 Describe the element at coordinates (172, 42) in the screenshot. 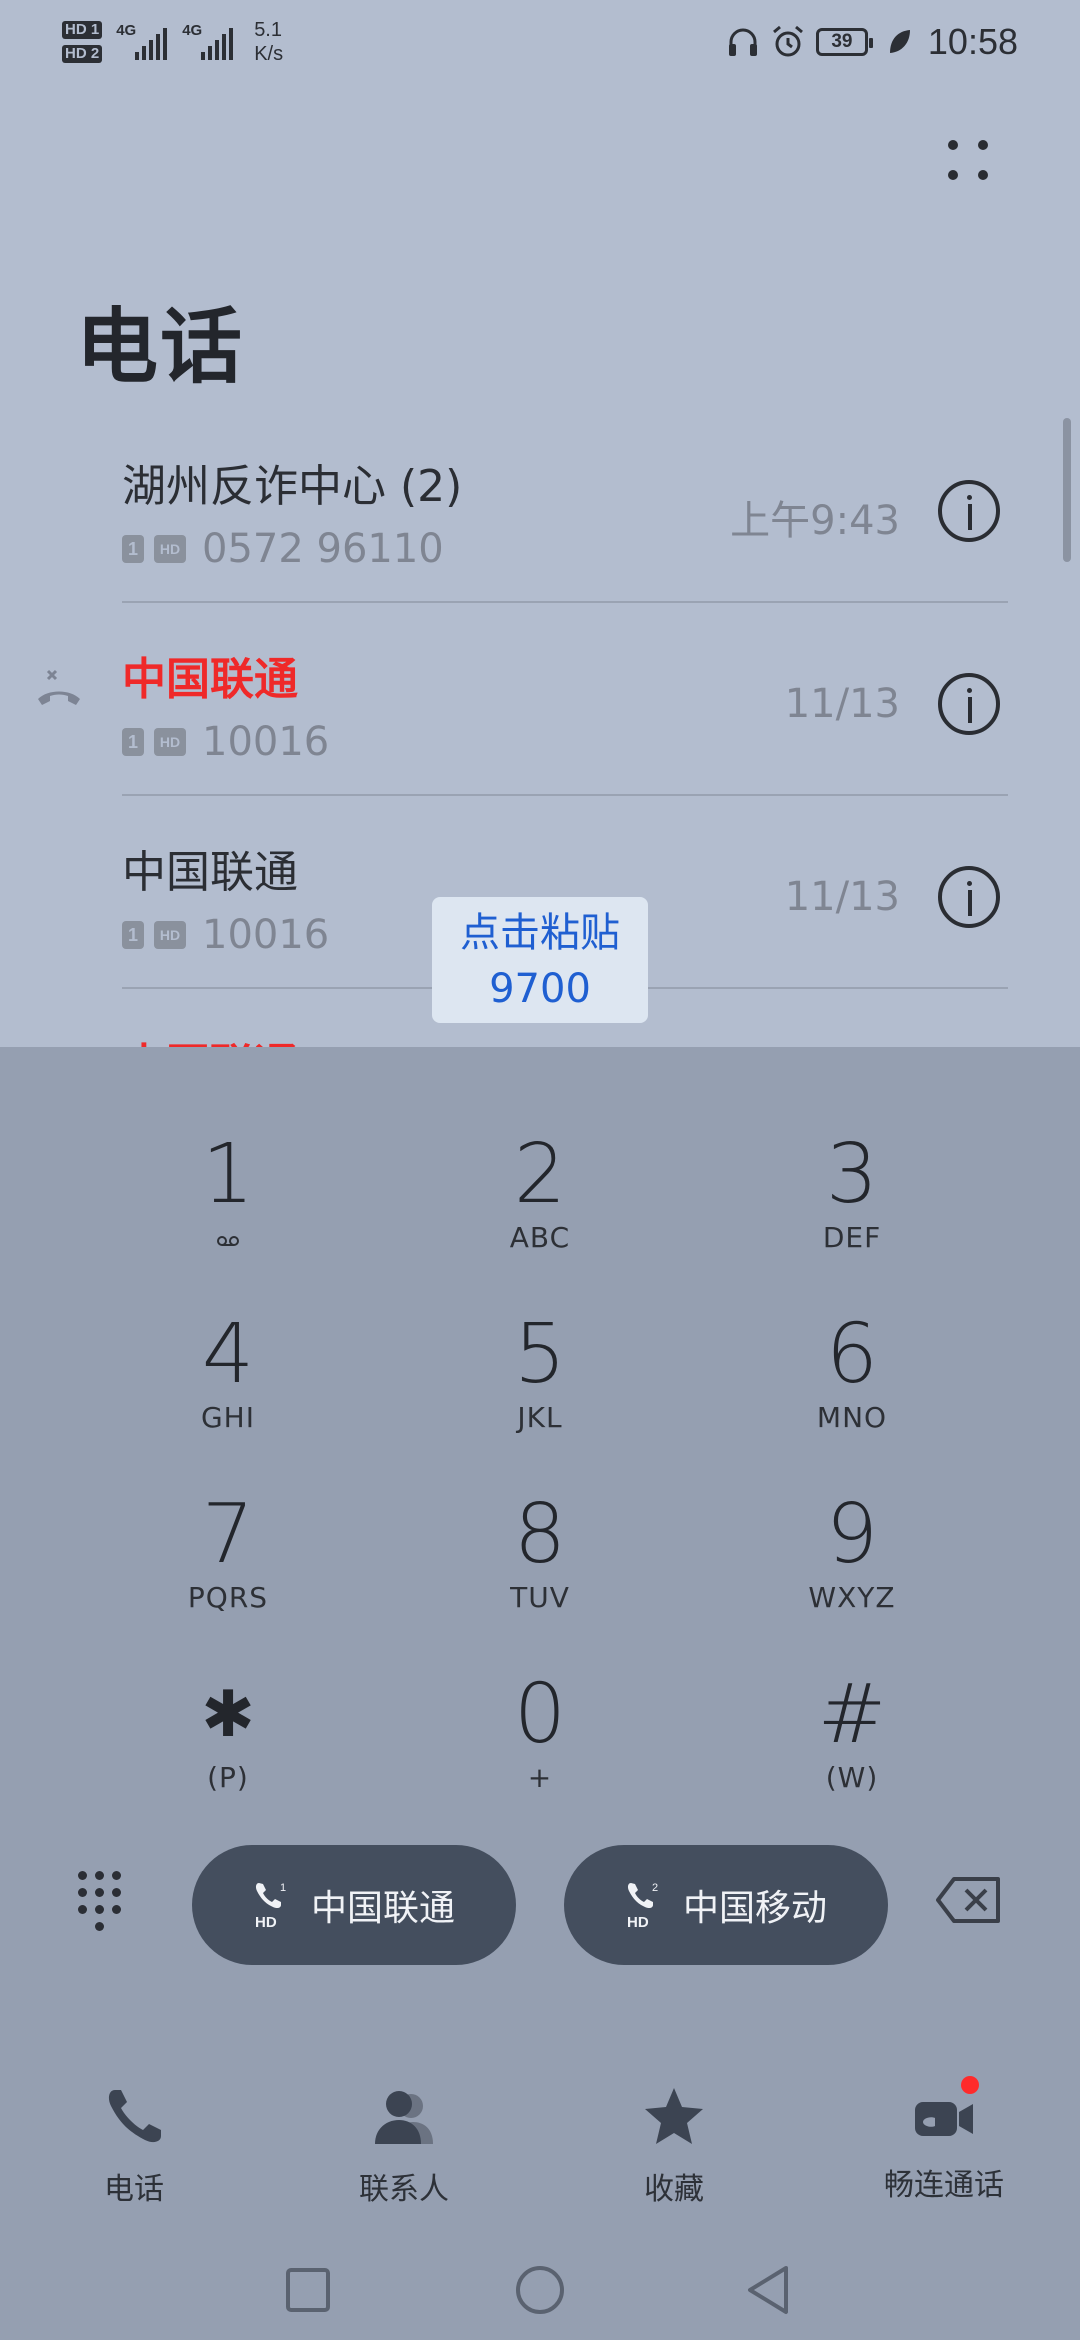

I see `status-bar-left: HD 1 HD 2 4G 4G 5.1 K/s` at that location.